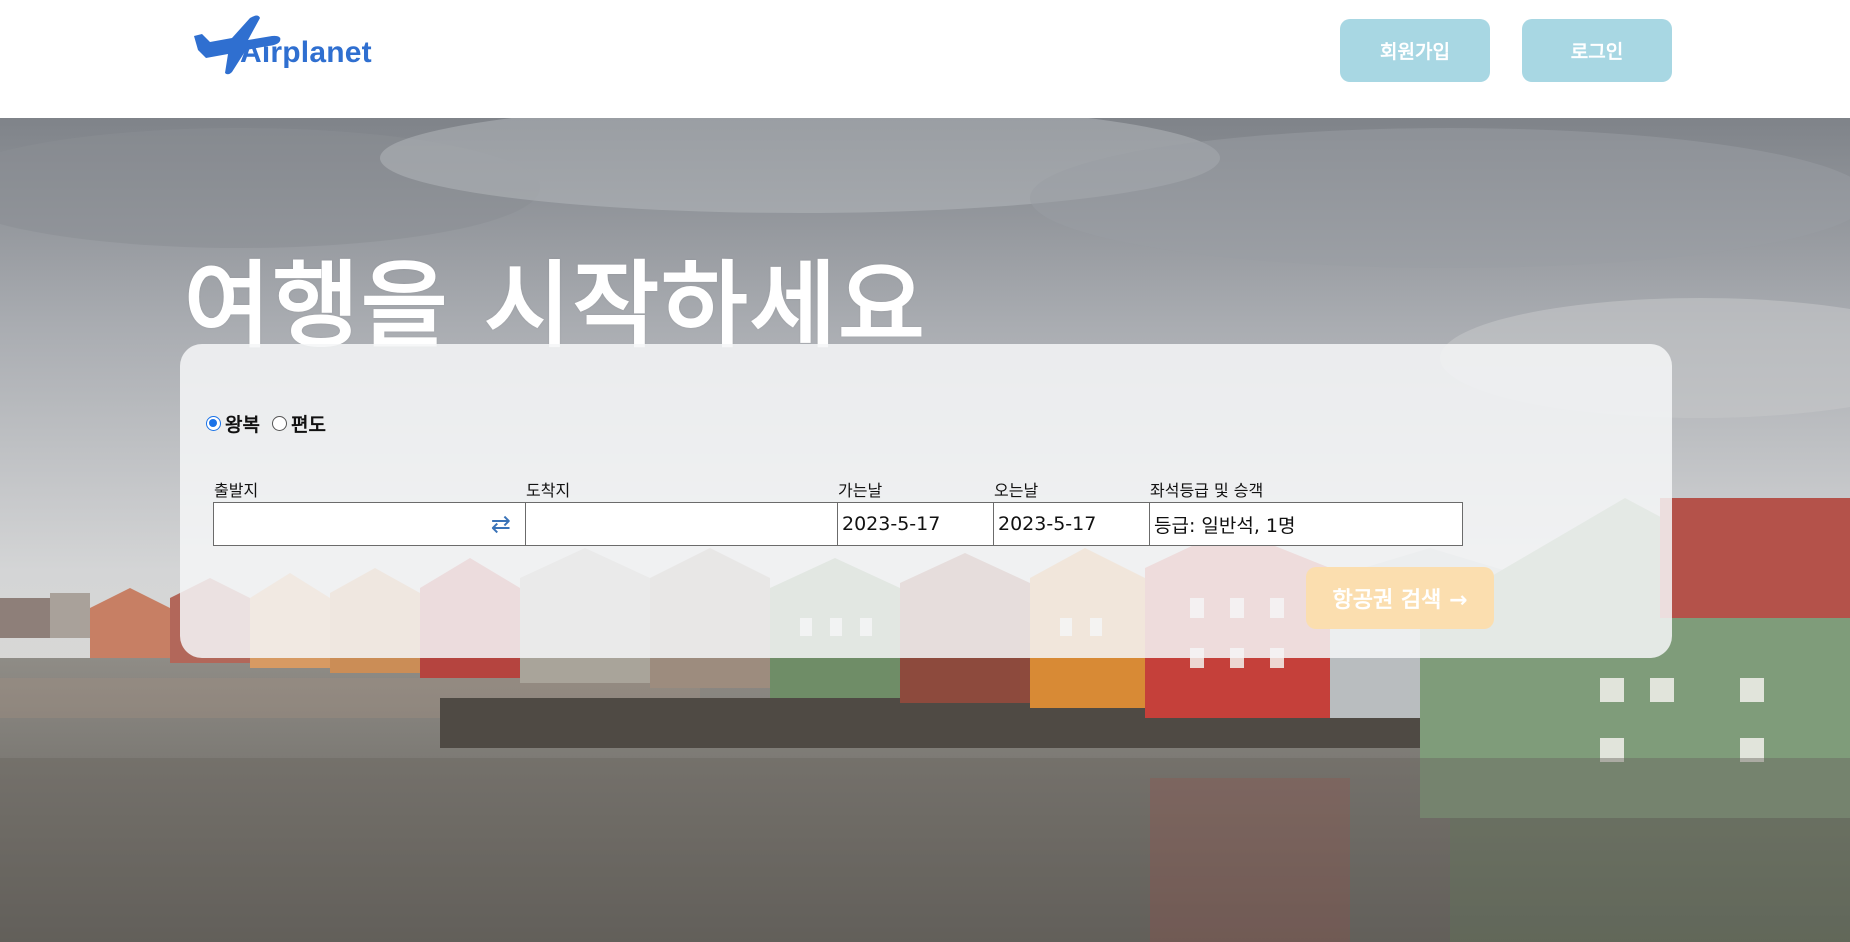 The height and width of the screenshot is (942, 1850). Describe the element at coordinates (308, 423) in the screenshot. I see `one-way-label: 편도` at that location.